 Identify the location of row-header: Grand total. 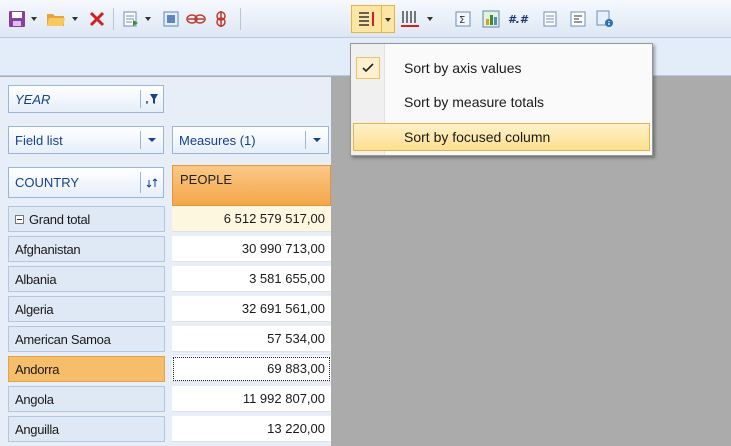
(86, 219).